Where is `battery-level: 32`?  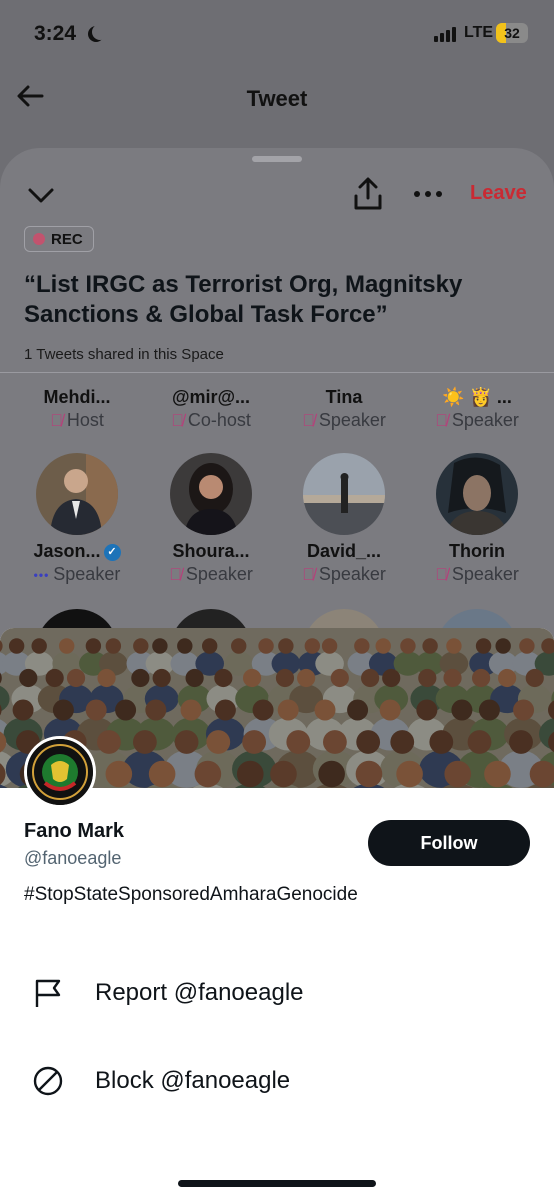
battery-level: 32 is located at coordinates (512, 33).